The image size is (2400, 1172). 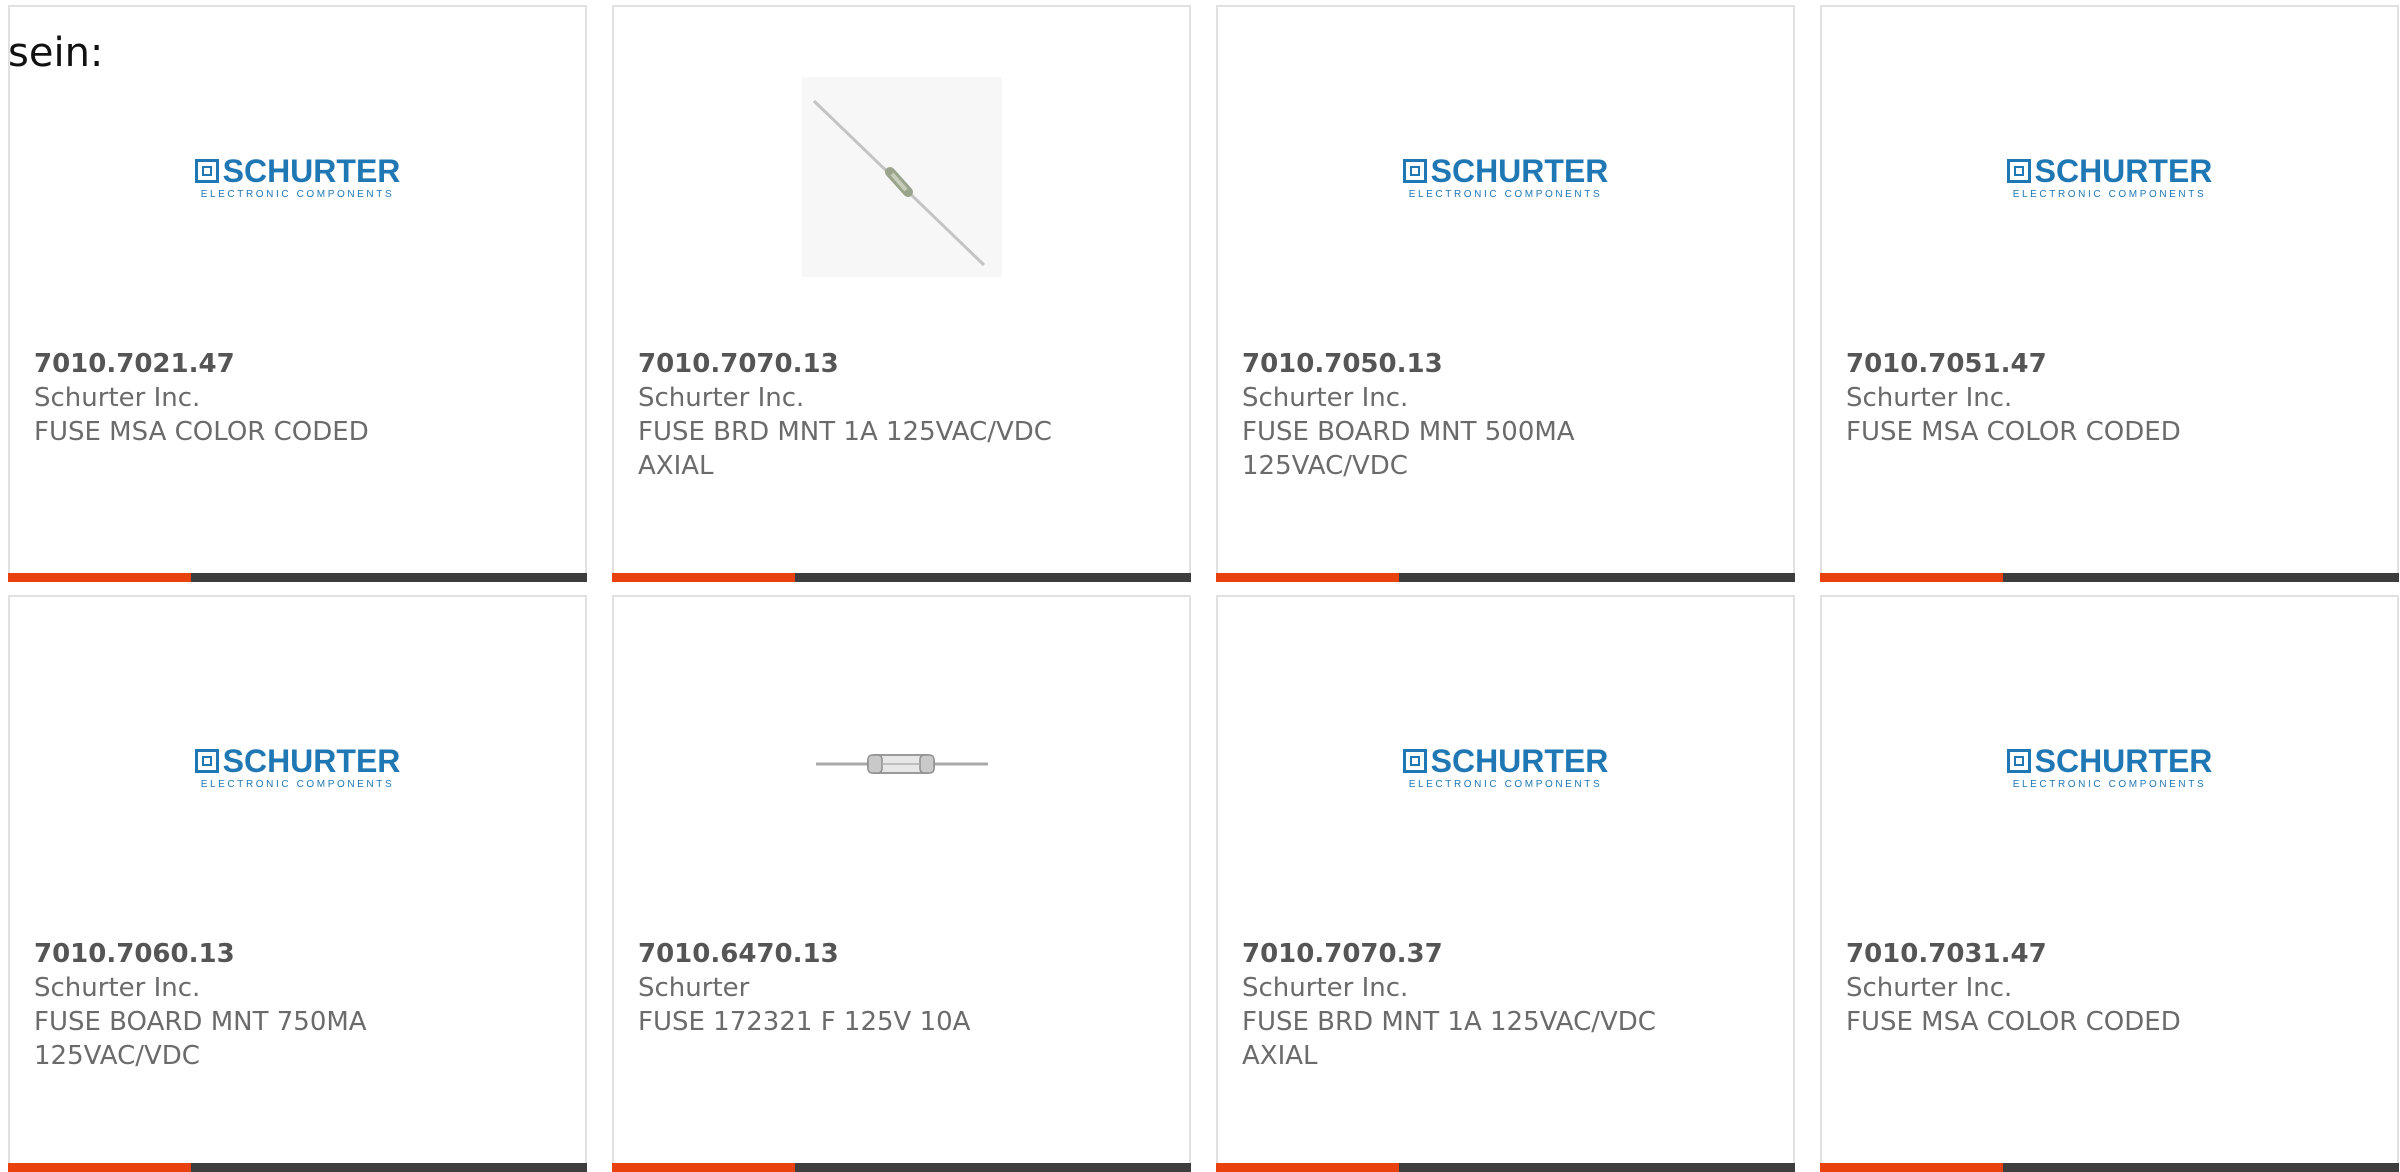 What do you see at coordinates (694, 988) in the screenshot?
I see `manufacturer: Schurter` at bounding box center [694, 988].